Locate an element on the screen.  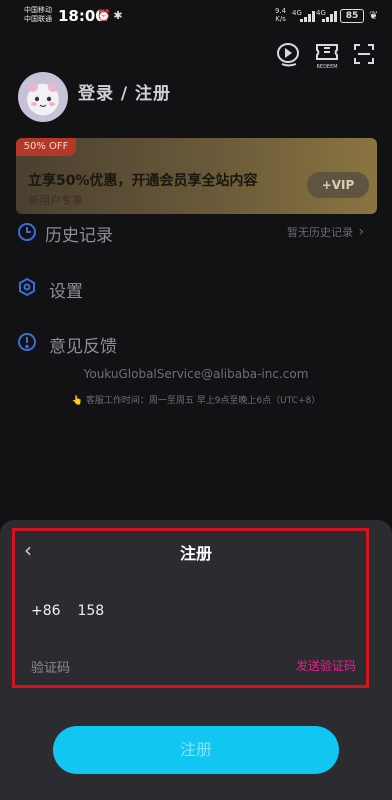
redeem-icon: REDEEM is located at coordinates (327, 56).